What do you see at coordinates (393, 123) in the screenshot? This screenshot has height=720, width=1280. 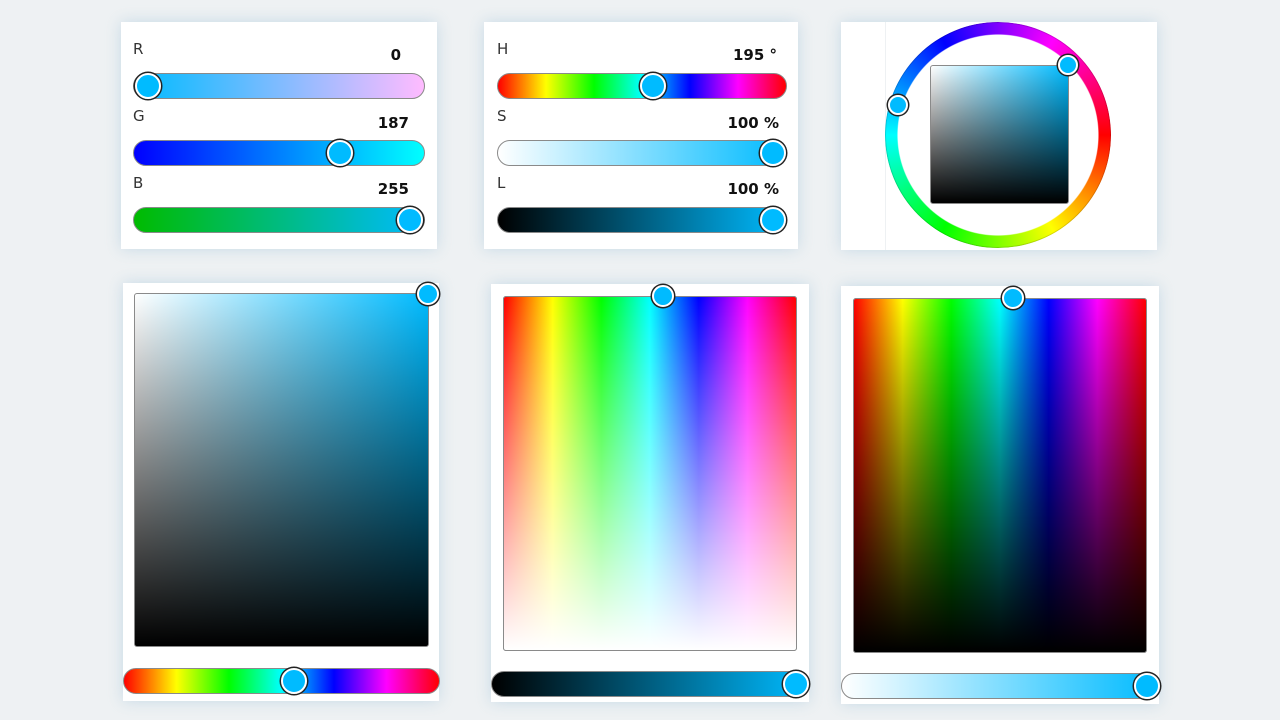 I see `g-value: 187` at bounding box center [393, 123].